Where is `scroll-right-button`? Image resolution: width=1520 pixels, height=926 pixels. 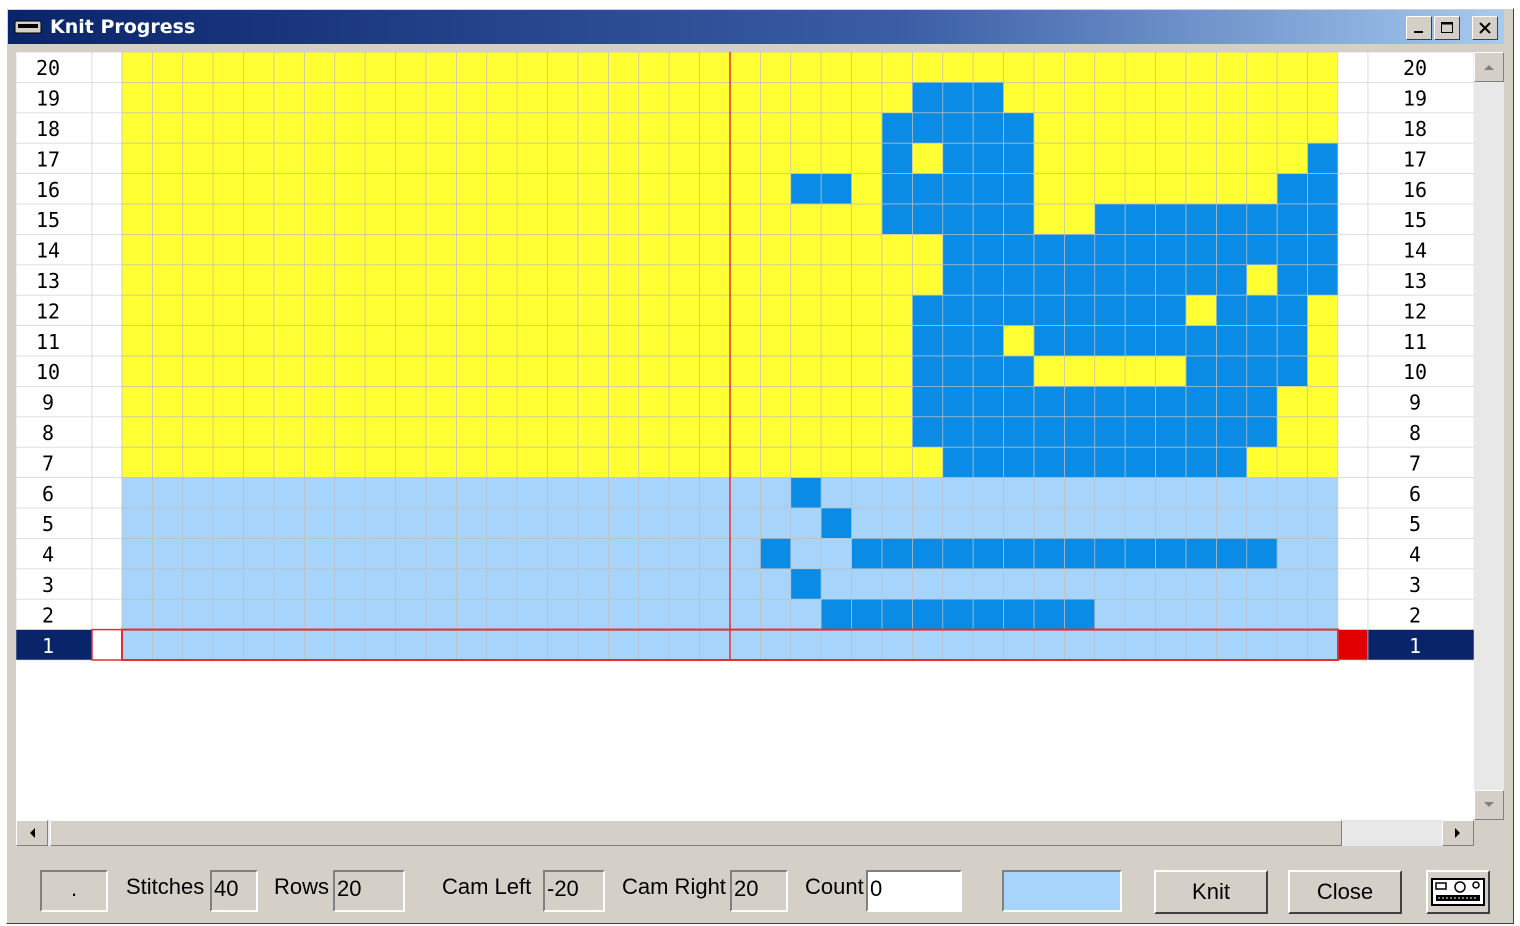
scroll-right-button is located at coordinates (1458, 833).